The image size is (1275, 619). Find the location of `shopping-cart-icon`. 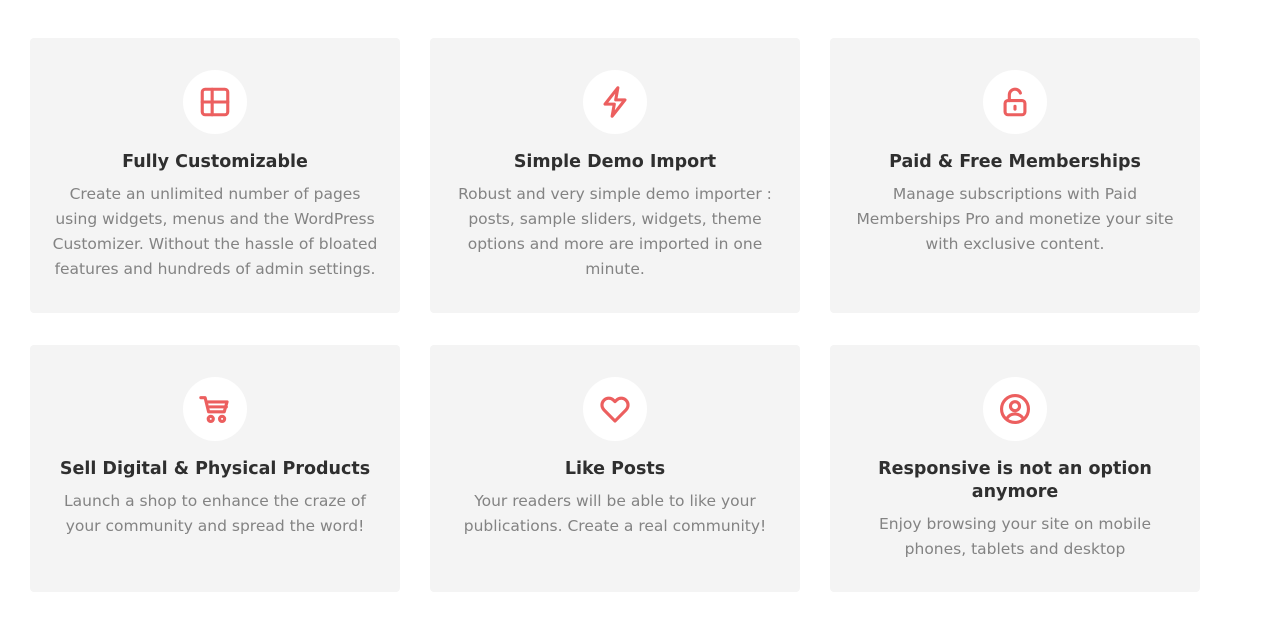

shopping-cart-icon is located at coordinates (214, 410).